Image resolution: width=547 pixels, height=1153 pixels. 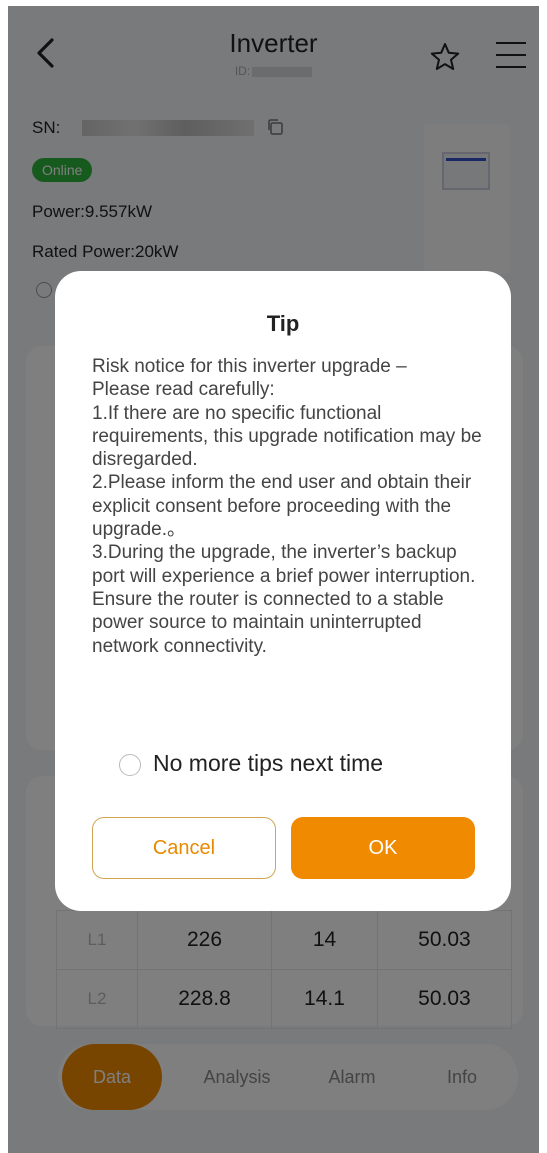 I want to click on cancel-button: Cancel, so click(x=184, y=848).